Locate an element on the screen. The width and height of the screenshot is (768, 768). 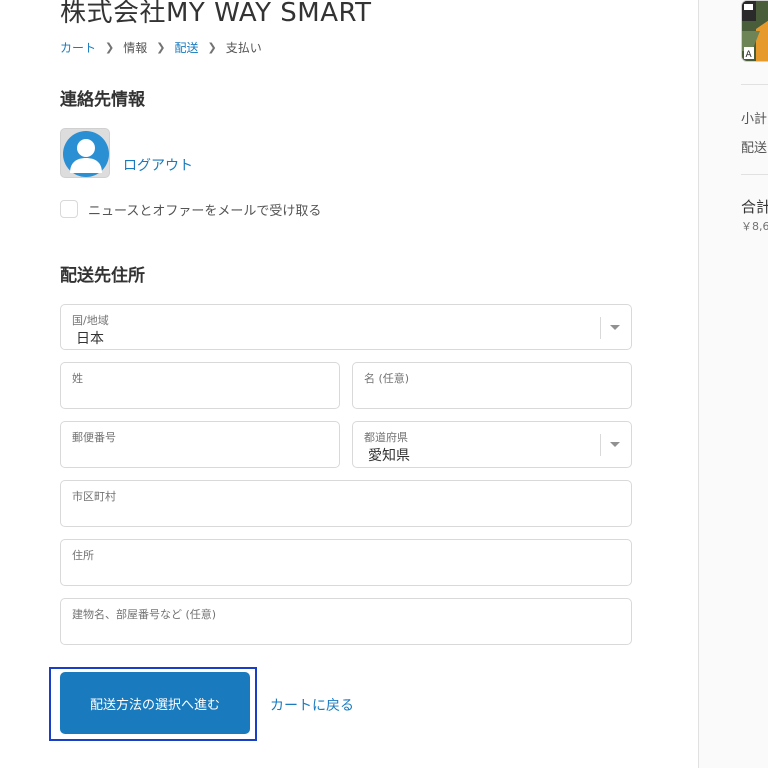
address-field: 住所 is located at coordinates (346, 562).